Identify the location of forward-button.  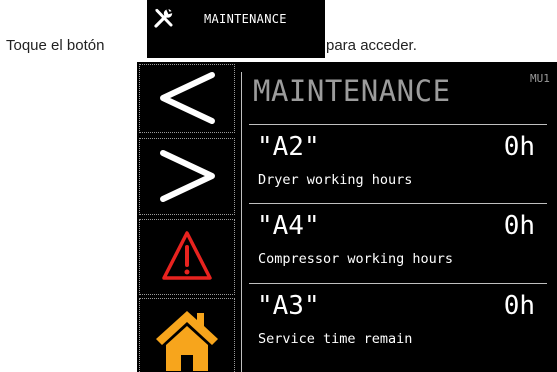
(187, 176).